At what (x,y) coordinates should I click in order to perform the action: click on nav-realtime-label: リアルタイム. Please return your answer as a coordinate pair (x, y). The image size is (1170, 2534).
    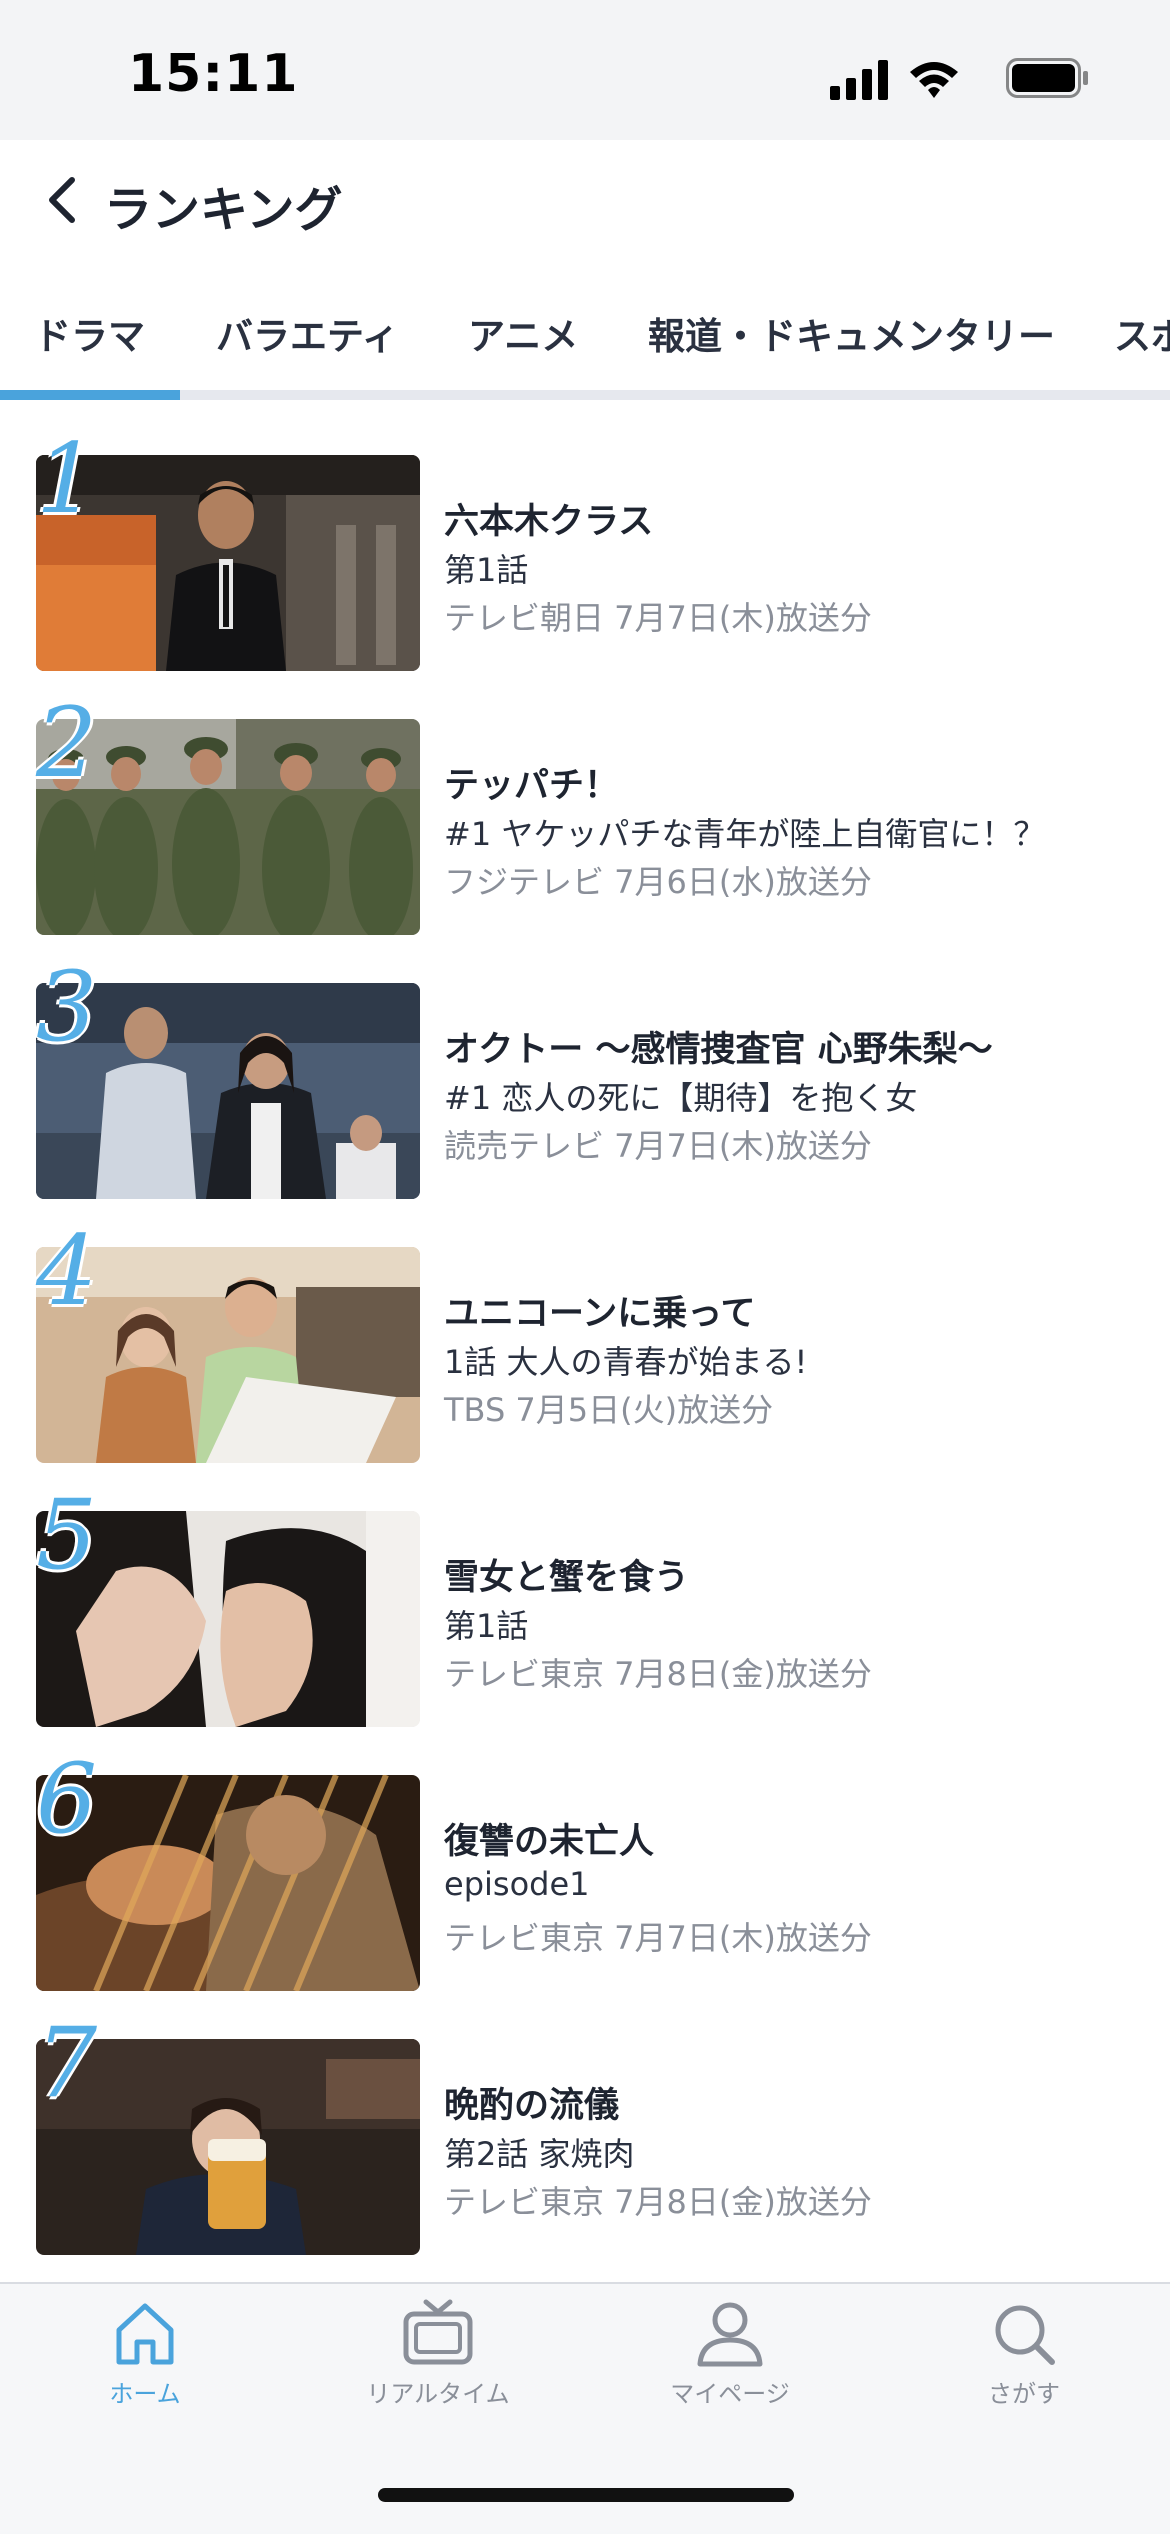
    Looking at the image, I should click on (438, 2394).